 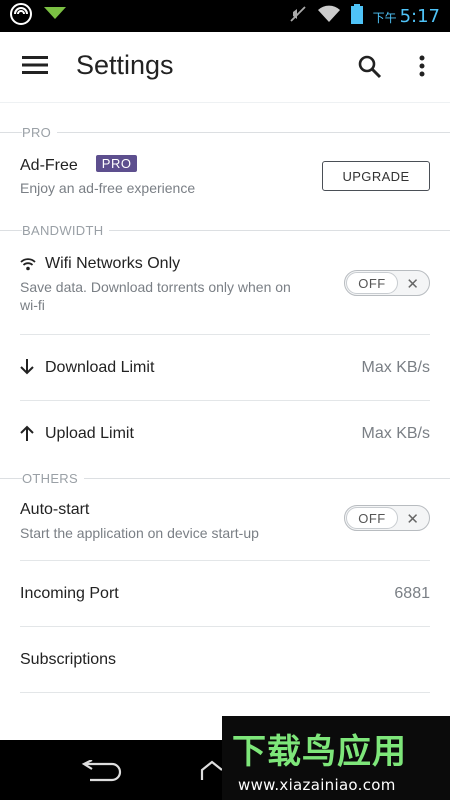 I want to click on status-clock: 下午 5:17, so click(x=406, y=16).